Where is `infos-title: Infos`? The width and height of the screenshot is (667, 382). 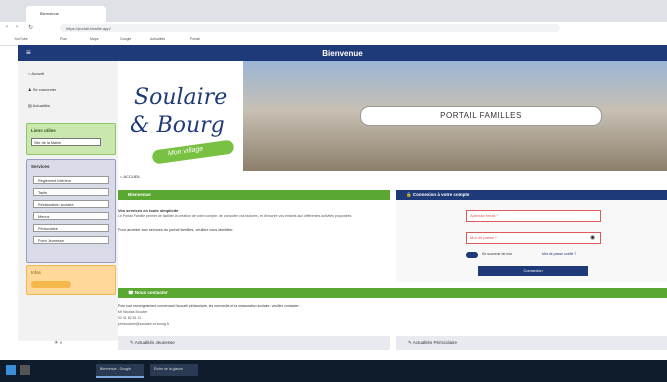
infos-title: Infos is located at coordinates (36, 272).